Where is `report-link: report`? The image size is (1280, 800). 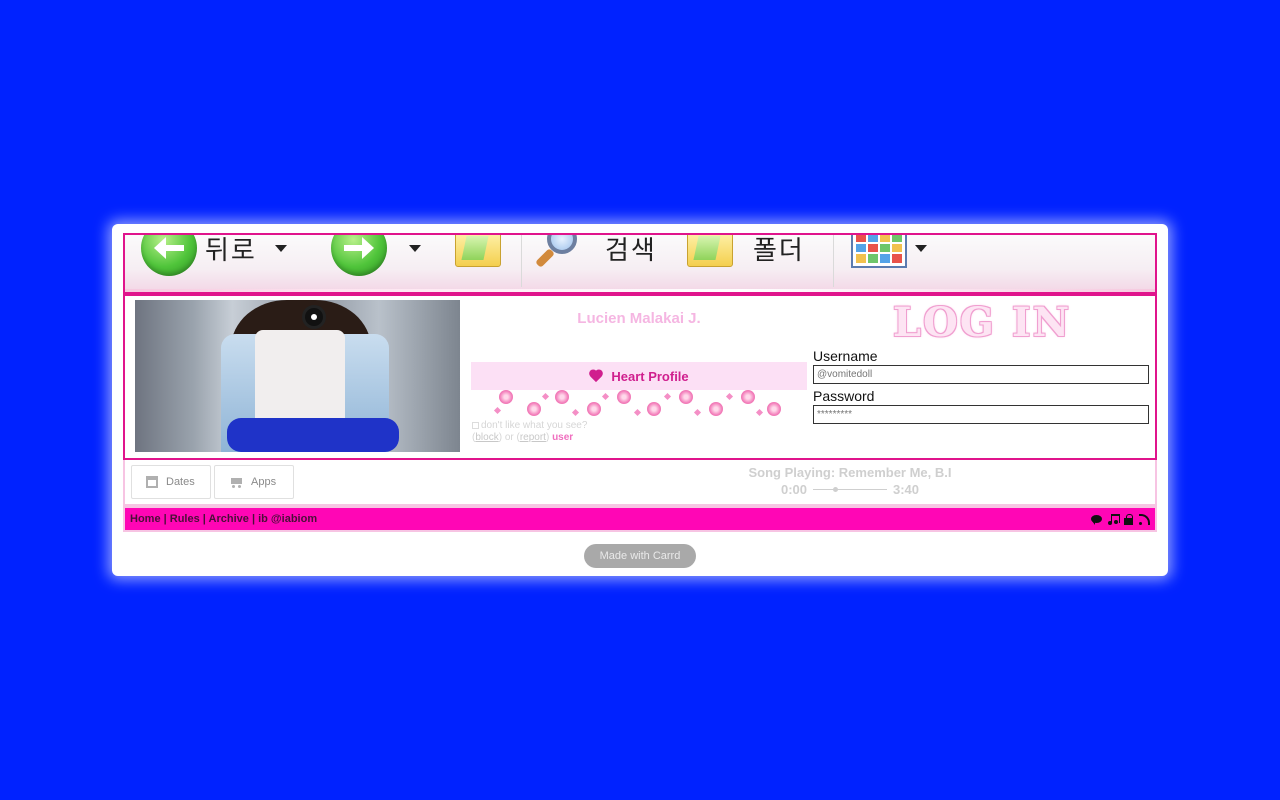 report-link: report is located at coordinates (533, 437).